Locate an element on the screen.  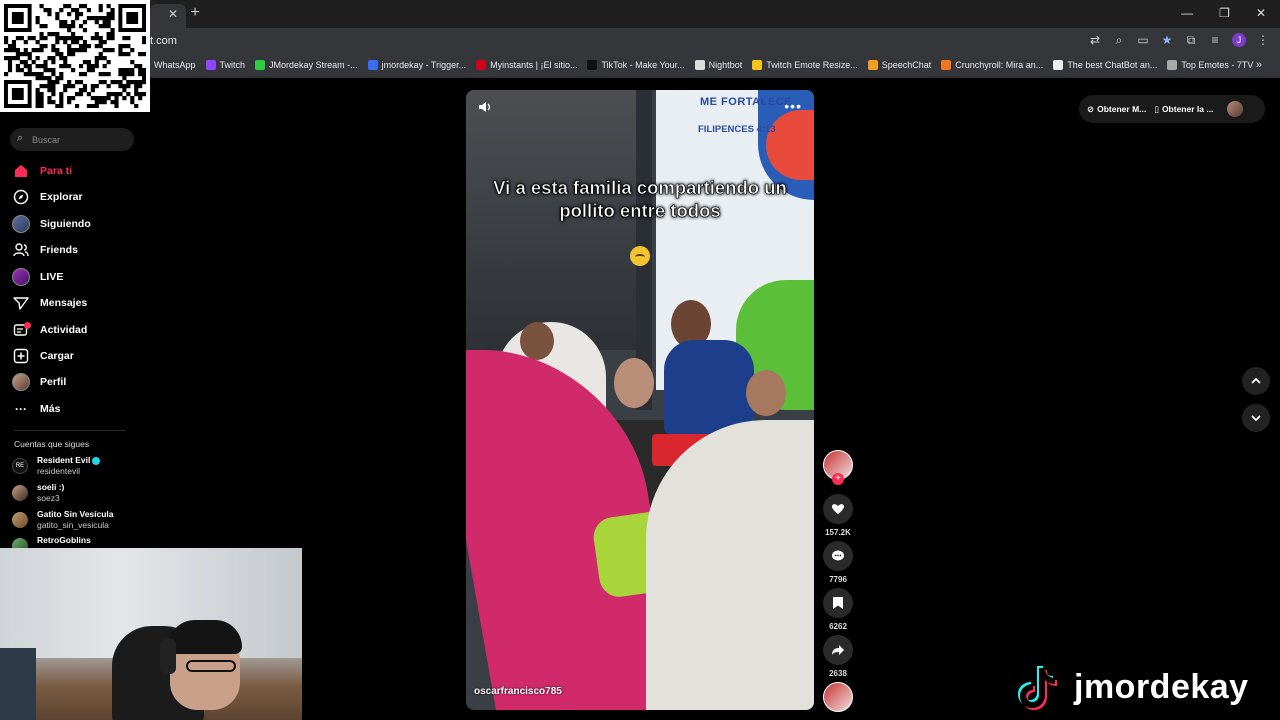
comment-button is located at coordinates (838, 556).